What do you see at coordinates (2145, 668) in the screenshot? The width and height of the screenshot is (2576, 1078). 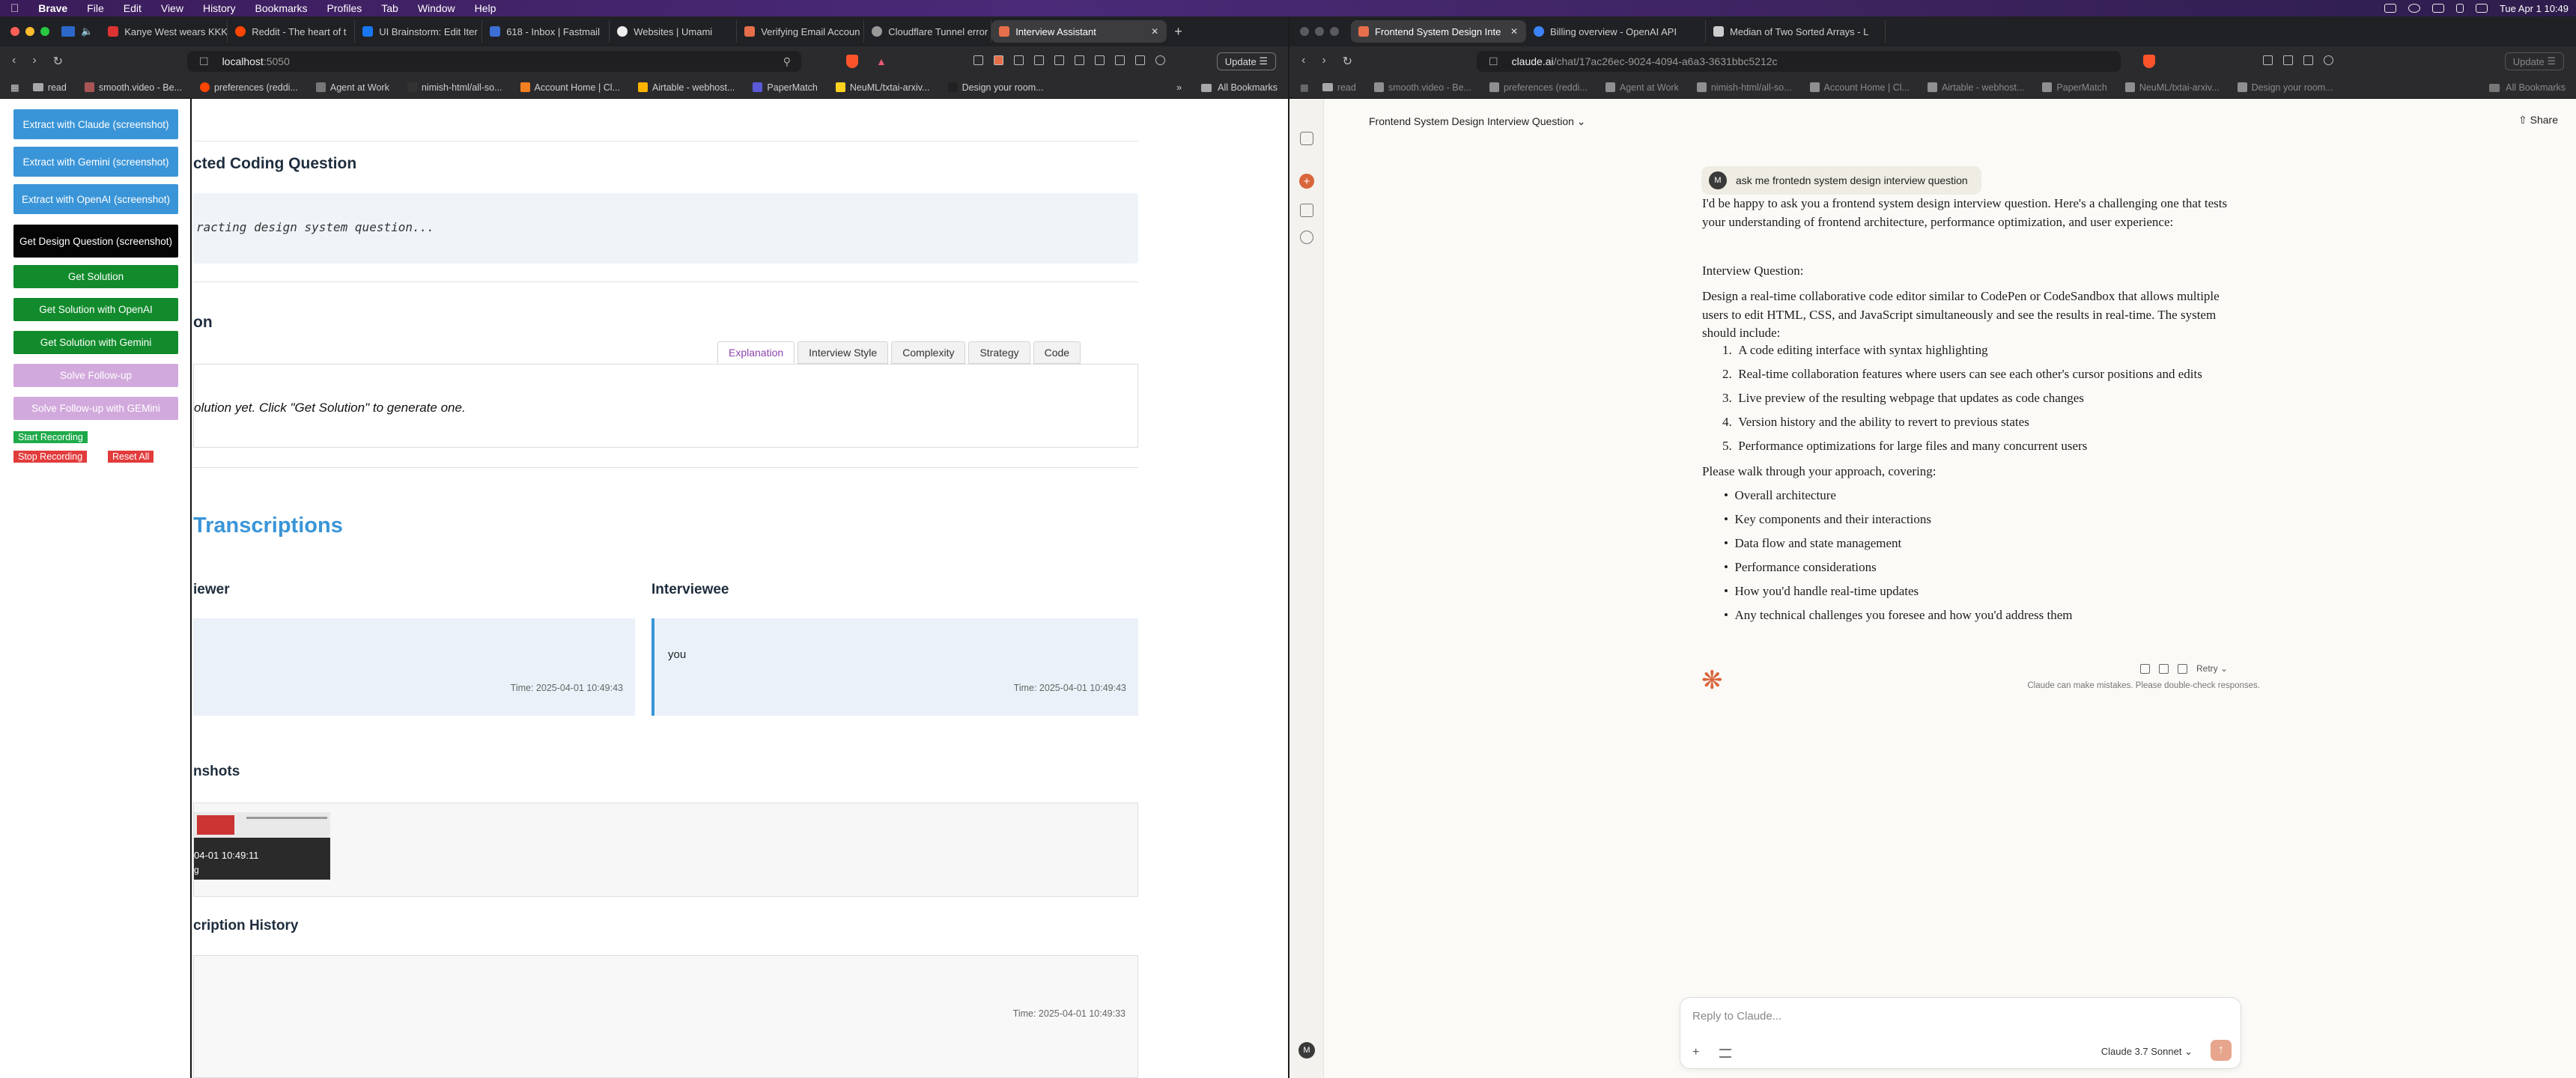 I see `copy-icon` at bounding box center [2145, 668].